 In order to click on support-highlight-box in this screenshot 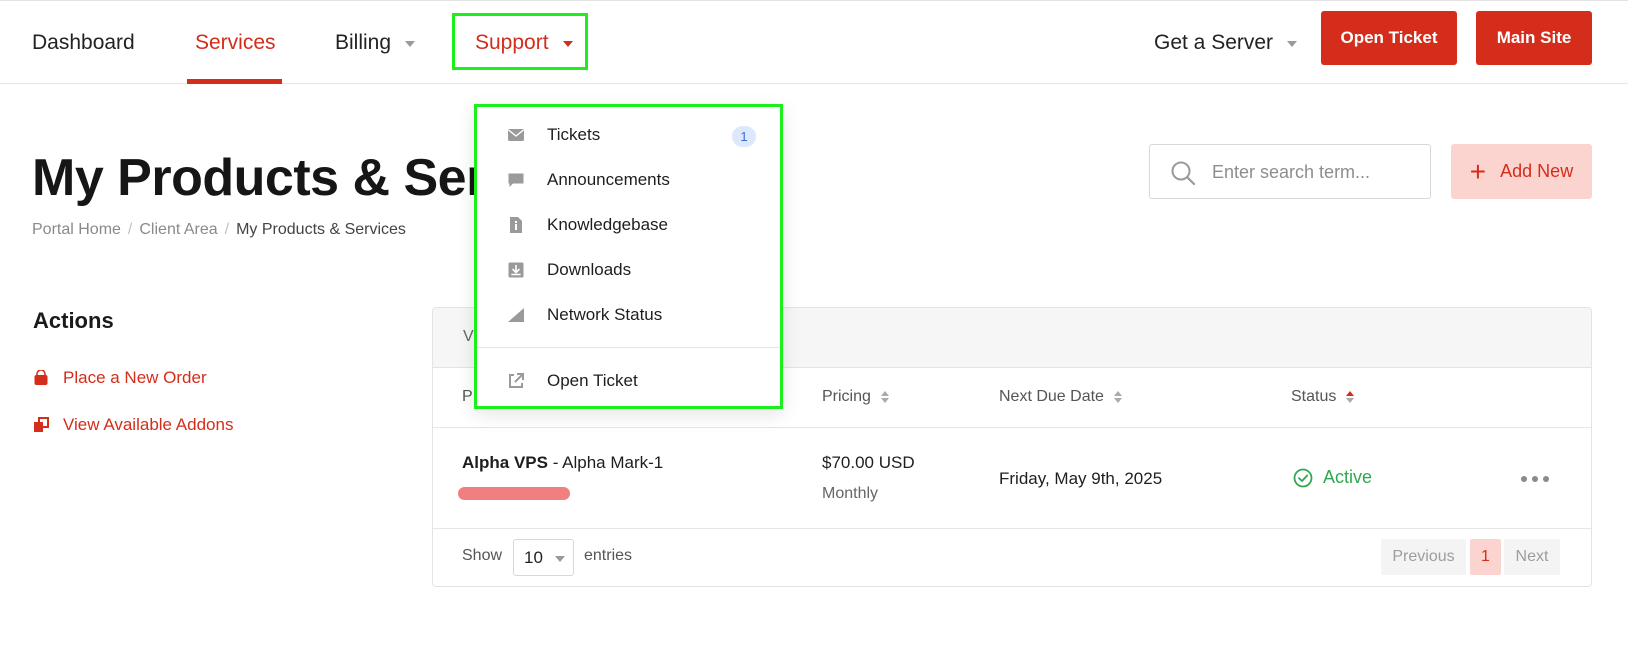, I will do `click(520, 41)`.